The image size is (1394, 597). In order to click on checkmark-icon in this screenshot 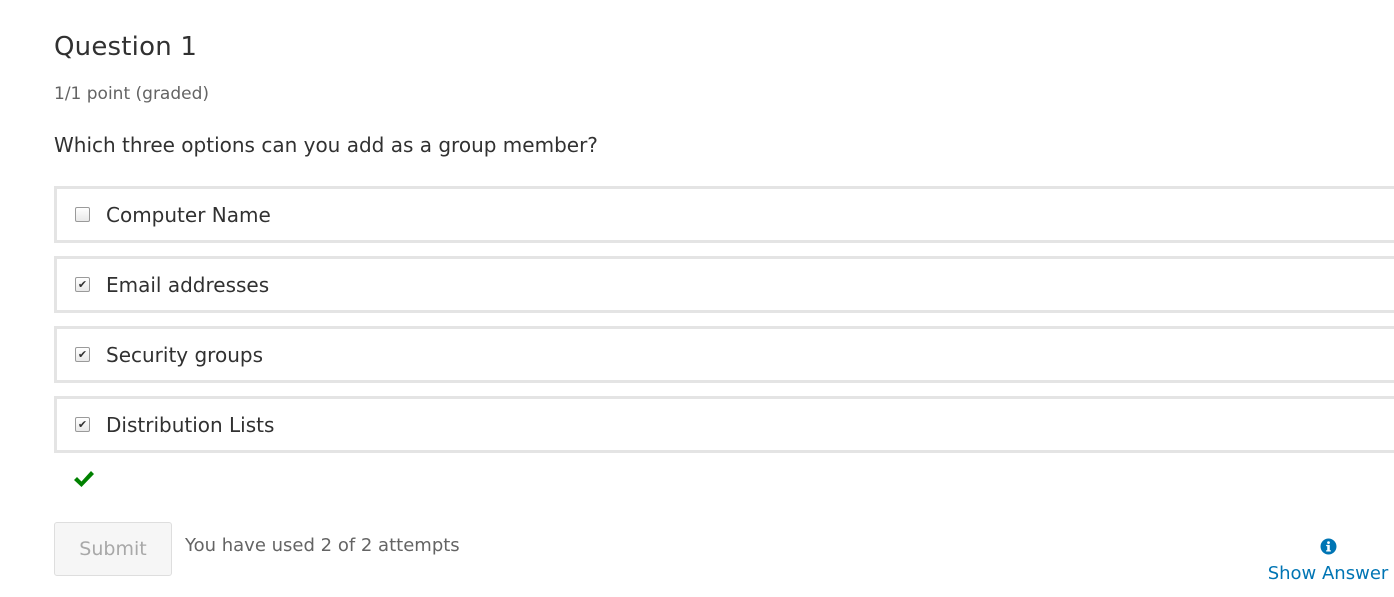, I will do `click(84, 479)`.